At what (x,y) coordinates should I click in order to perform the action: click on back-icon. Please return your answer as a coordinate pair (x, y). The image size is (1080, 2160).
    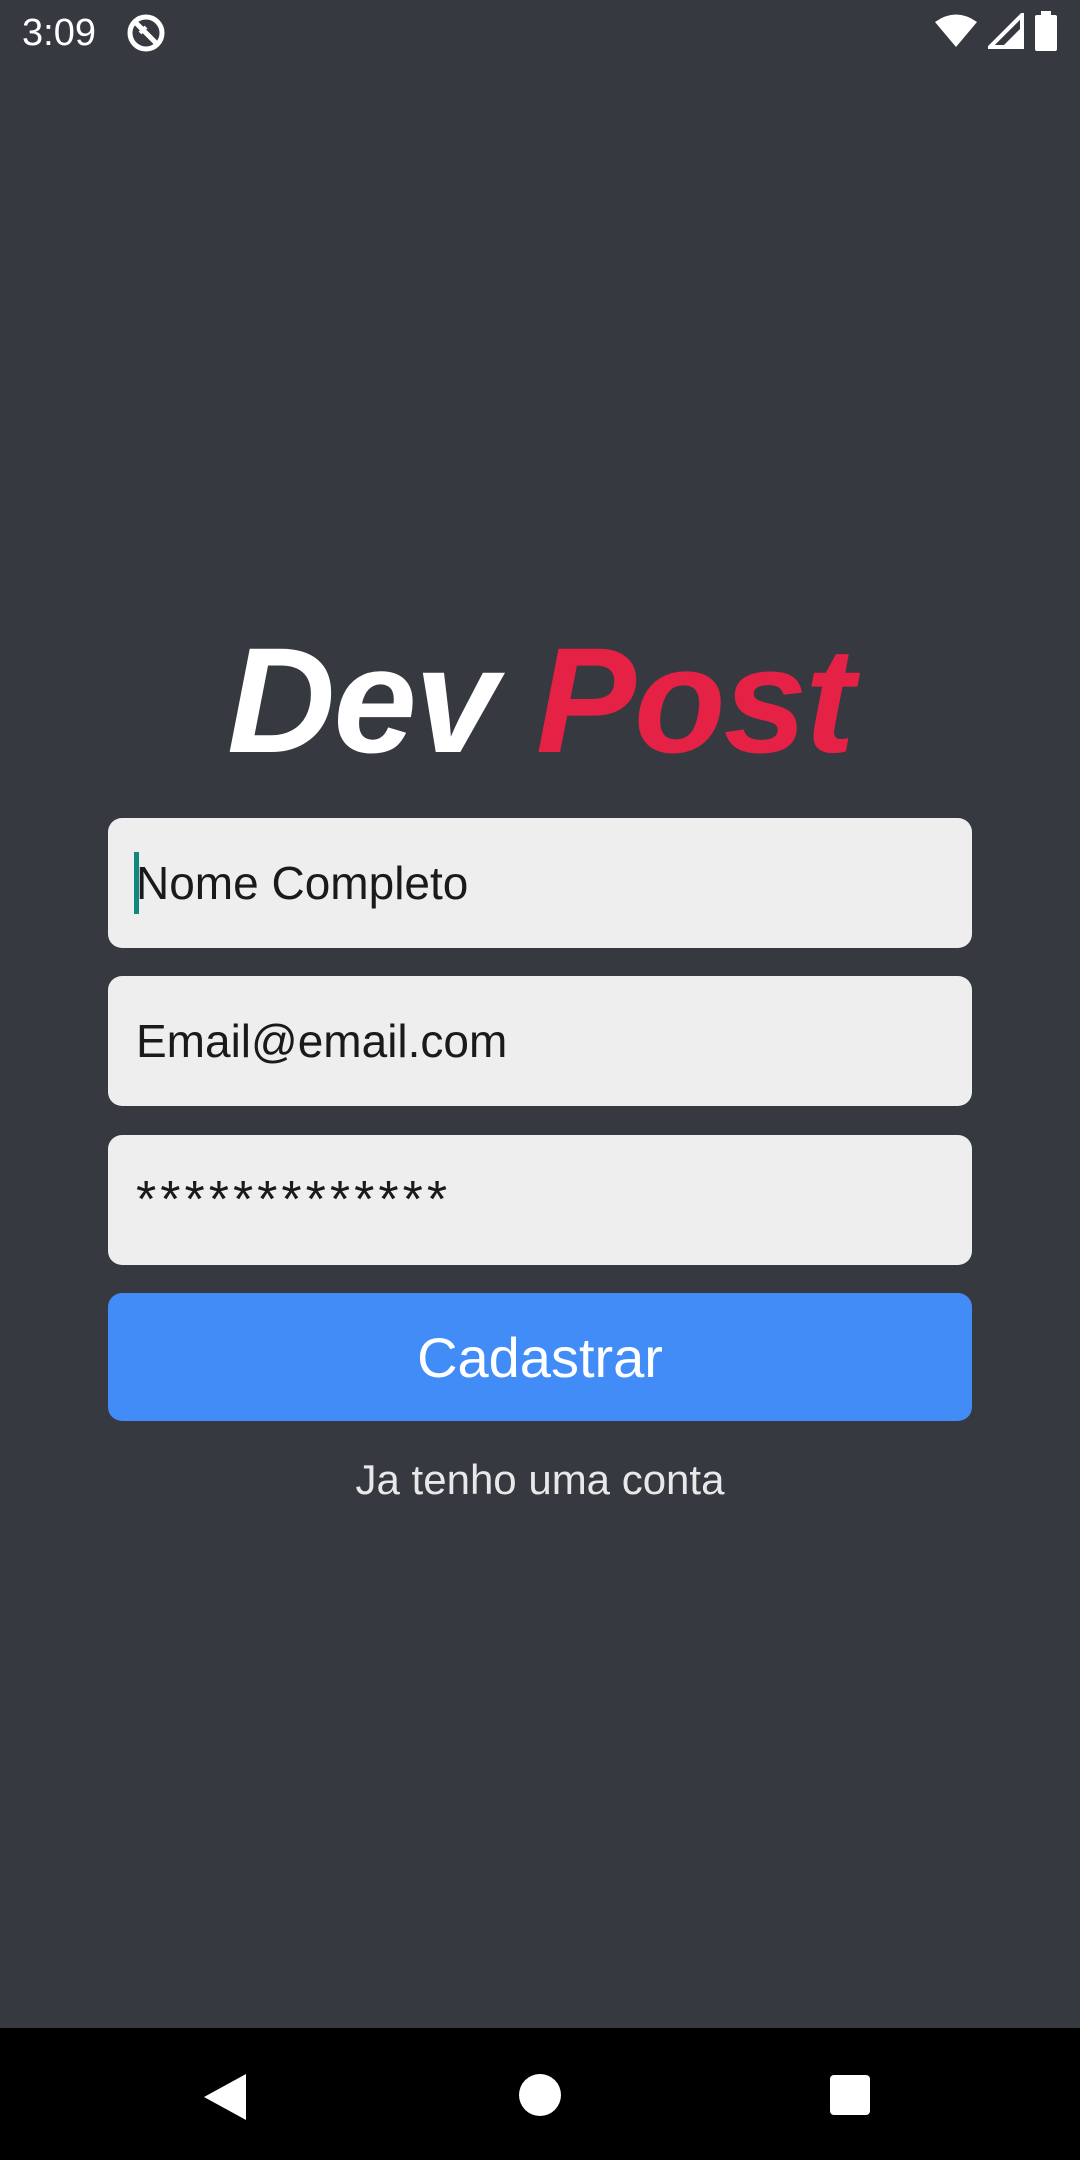
    Looking at the image, I should click on (225, 2097).